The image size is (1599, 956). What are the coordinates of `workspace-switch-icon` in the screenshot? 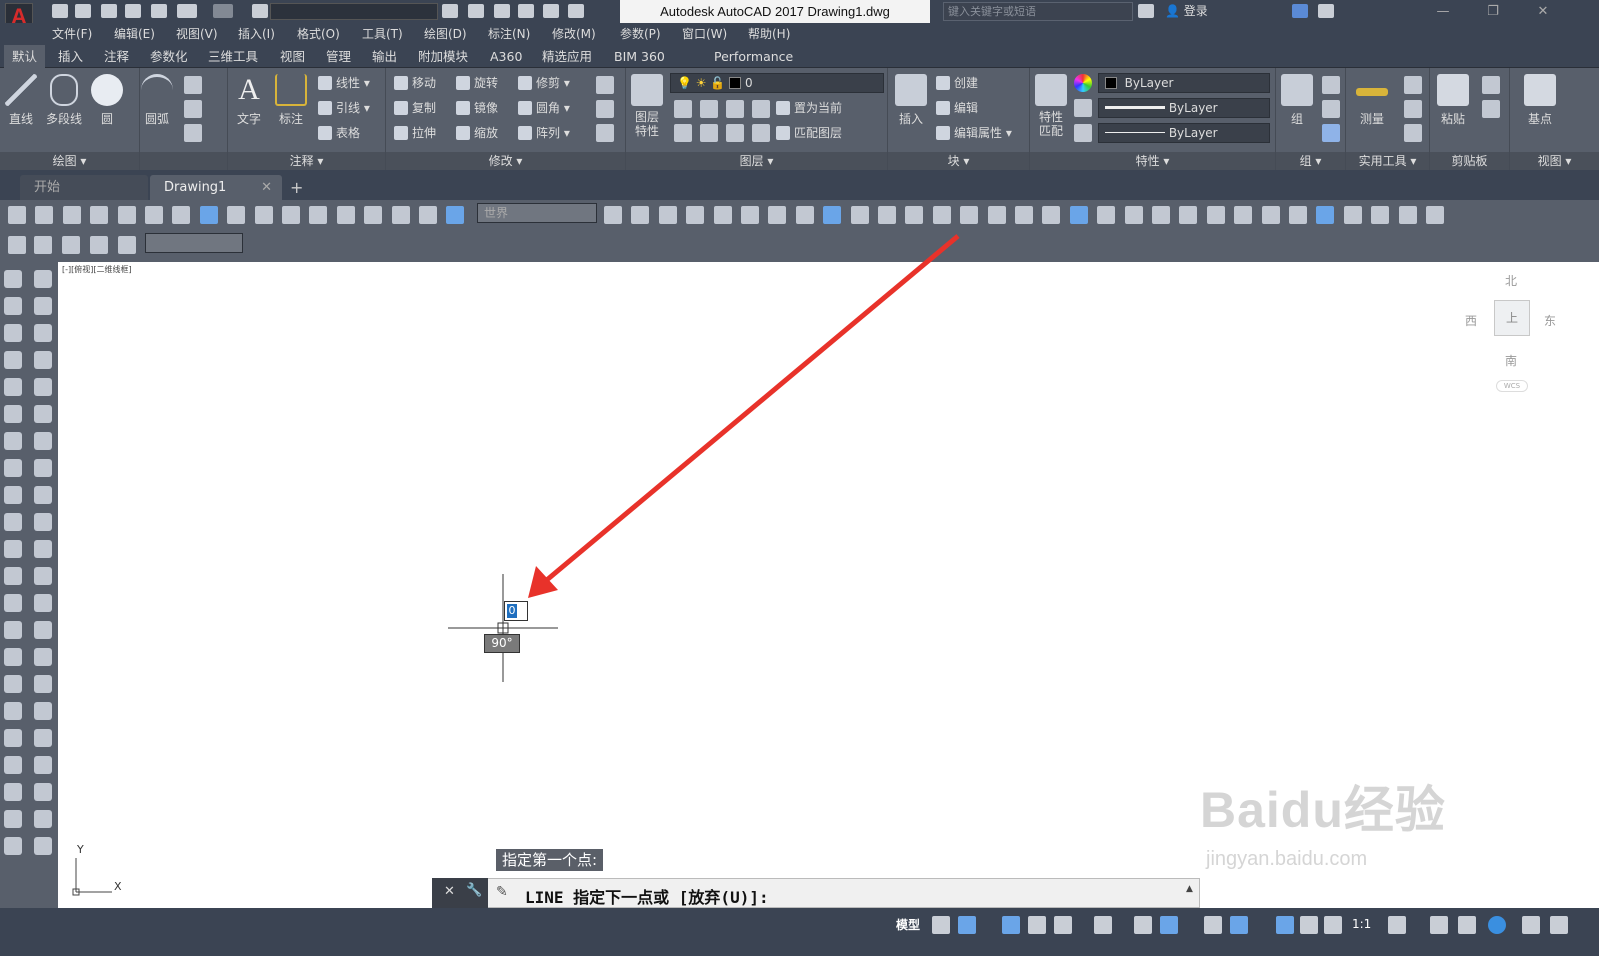 It's located at (1397, 925).